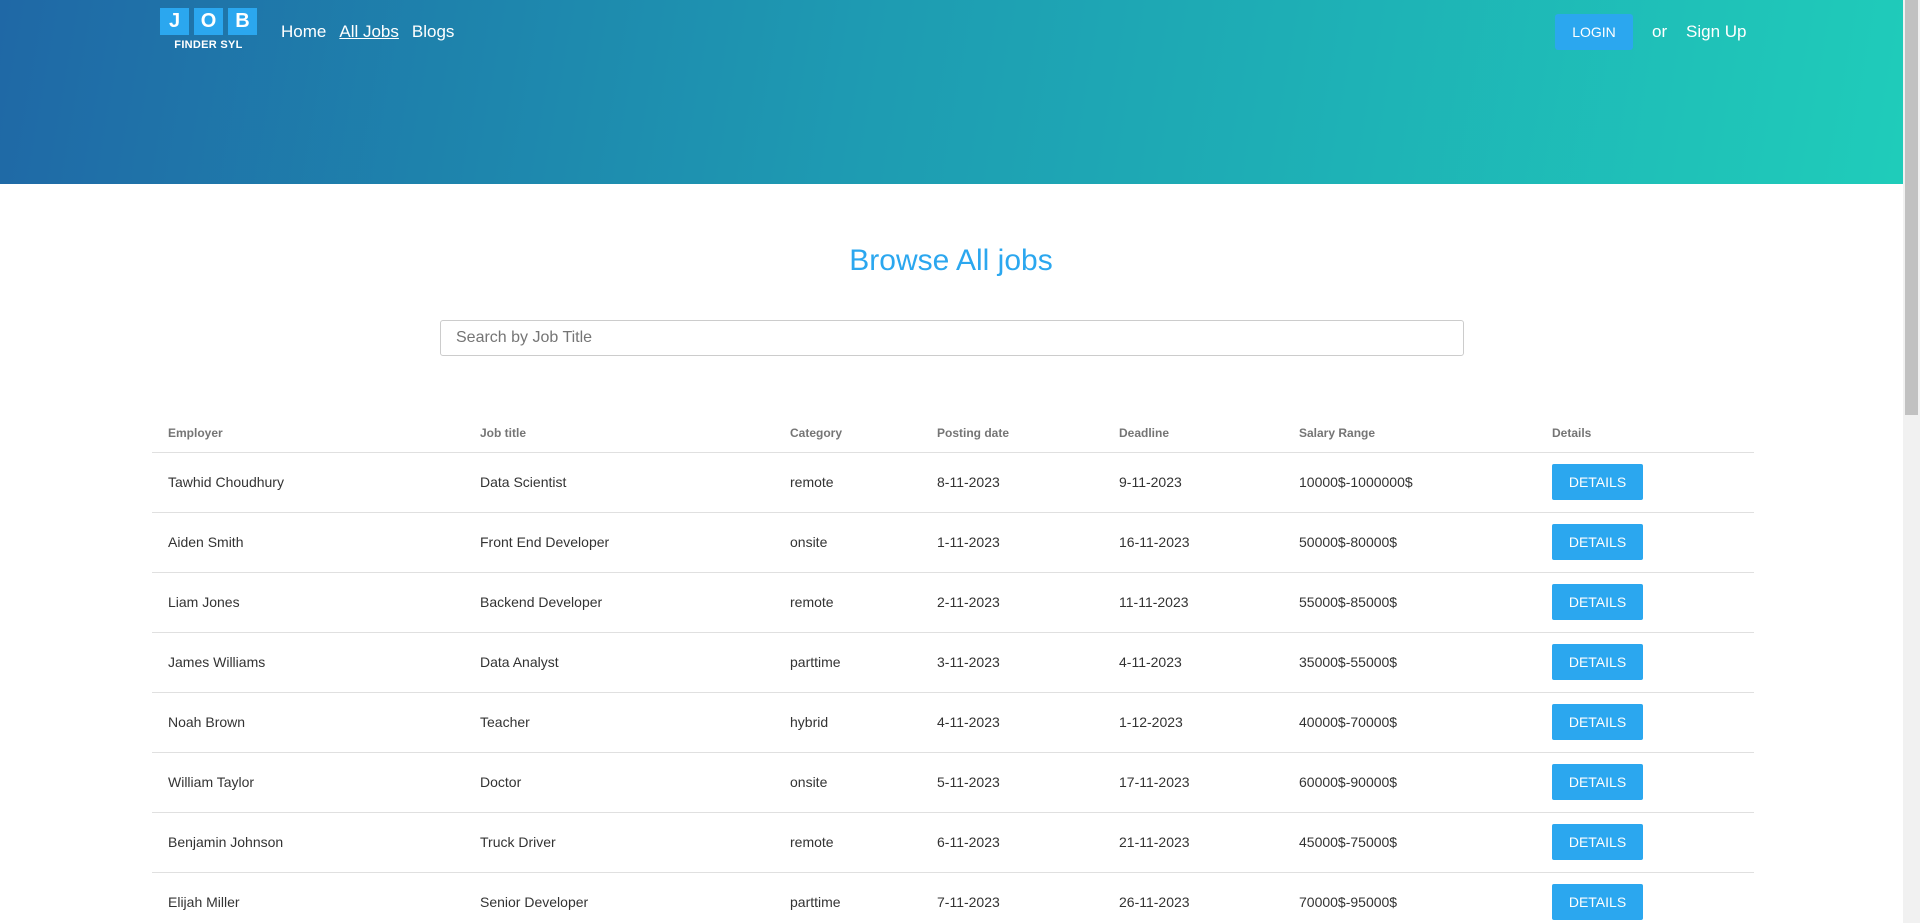 The image size is (1920, 923). What do you see at coordinates (308, 602) in the screenshot?
I see `cell-employer: Liam Jones` at bounding box center [308, 602].